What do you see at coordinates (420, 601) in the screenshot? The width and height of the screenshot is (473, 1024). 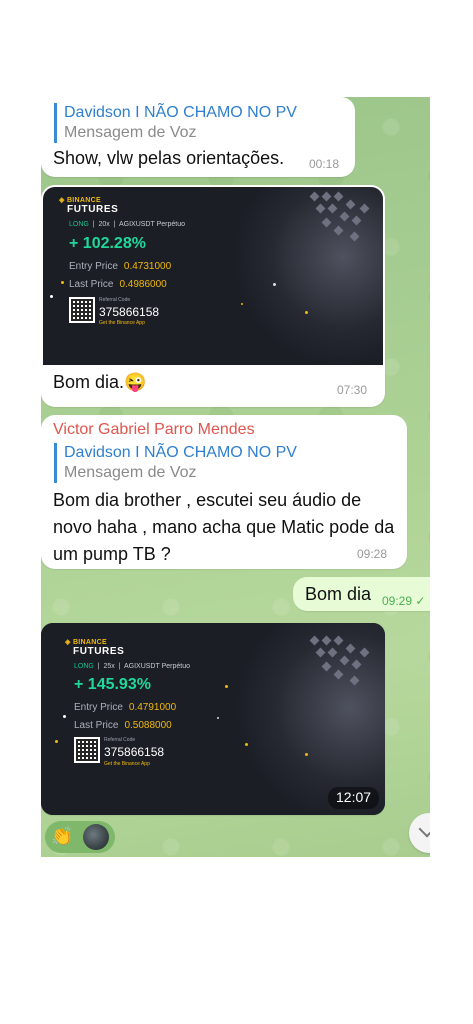 I see `check-icon: ✓` at bounding box center [420, 601].